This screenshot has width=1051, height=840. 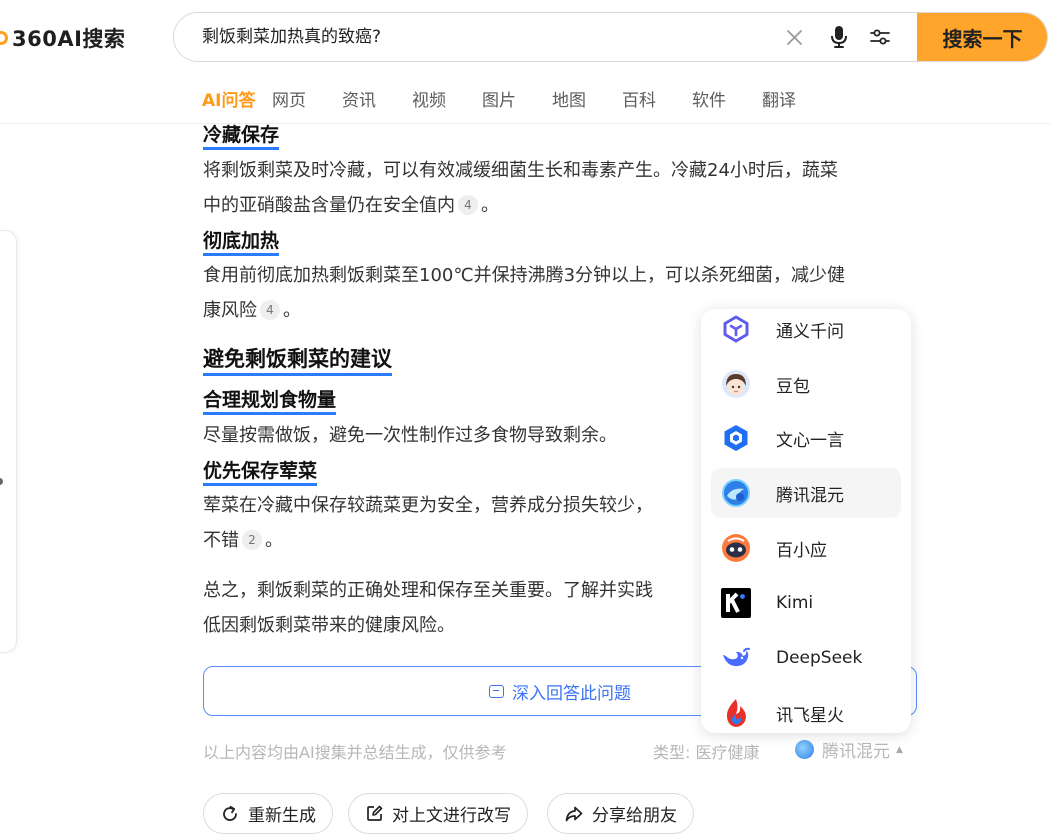 What do you see at coordinates (69, 39) in the screenshot?
I see `logo-text: 360AI搜索` at bounding box center [69, 39].